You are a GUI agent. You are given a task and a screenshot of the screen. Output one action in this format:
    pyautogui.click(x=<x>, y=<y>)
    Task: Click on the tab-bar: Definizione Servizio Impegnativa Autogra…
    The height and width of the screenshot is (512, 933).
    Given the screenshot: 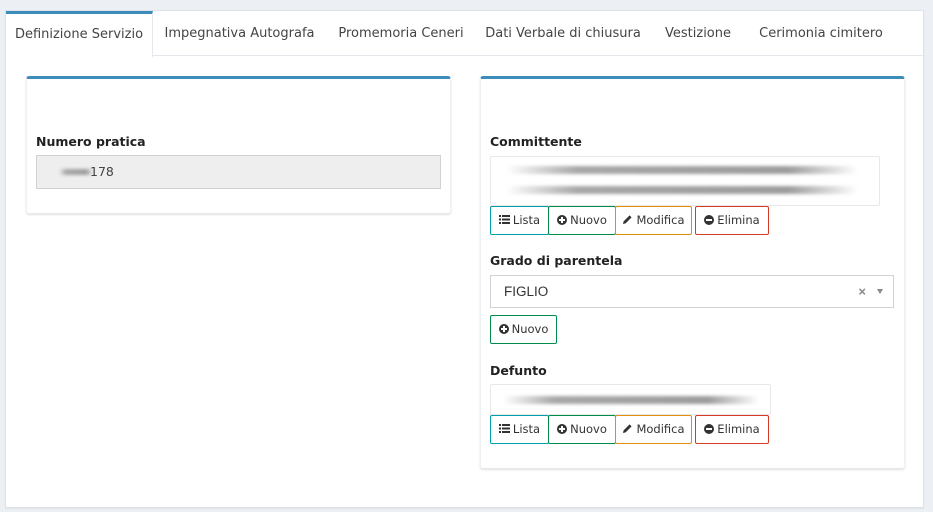 What is the action you would take?
    pyautogui.click(x=465, y=34)
    